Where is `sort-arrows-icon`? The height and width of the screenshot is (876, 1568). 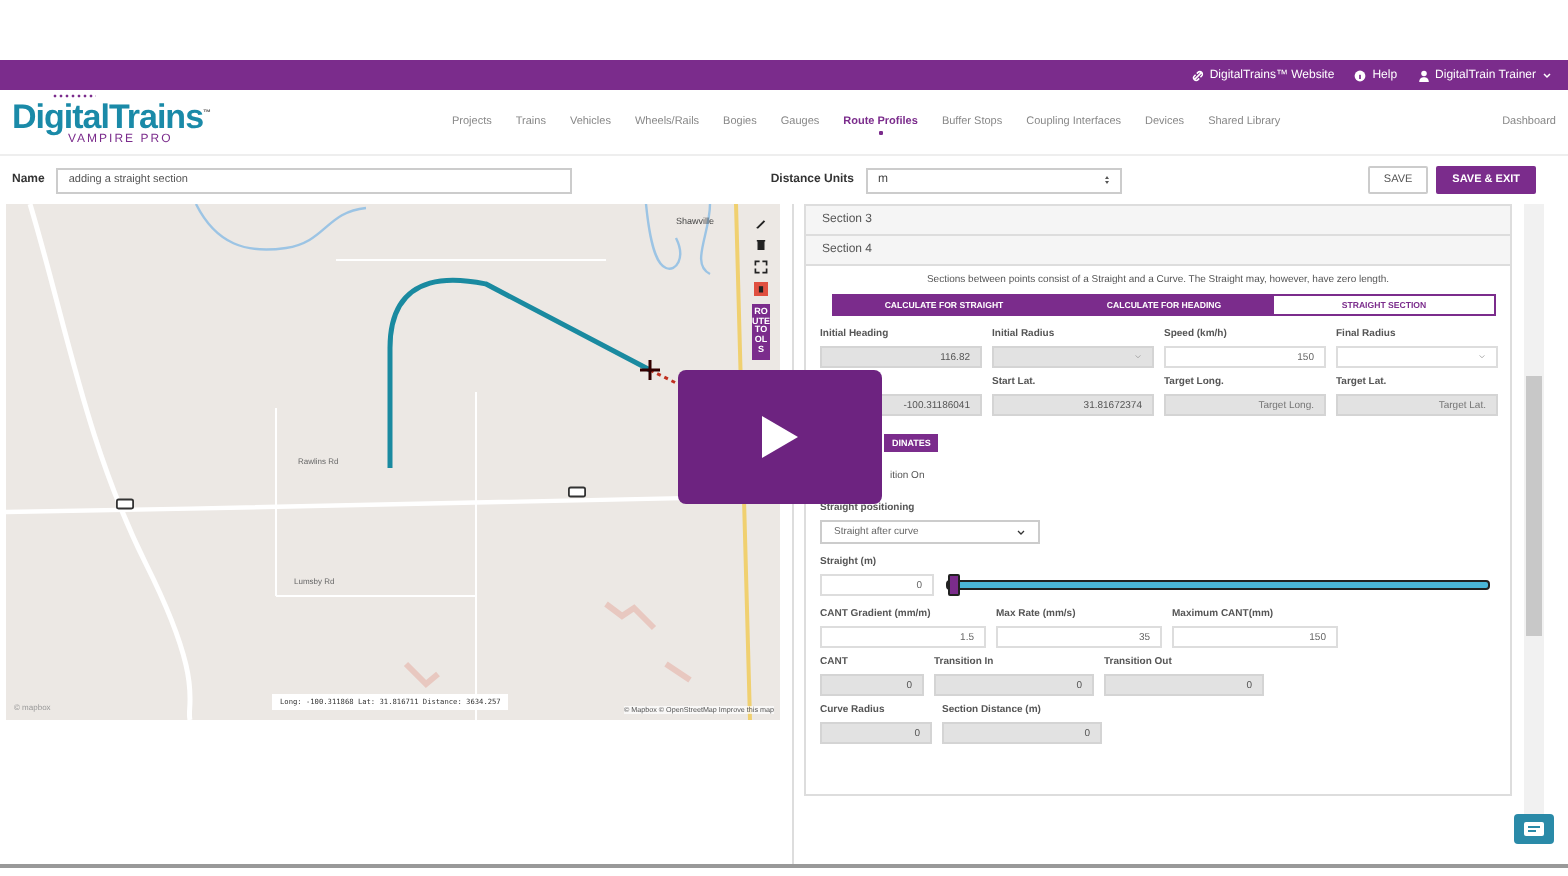 sort-arrows-icon is located at coordinates (1107, 180).